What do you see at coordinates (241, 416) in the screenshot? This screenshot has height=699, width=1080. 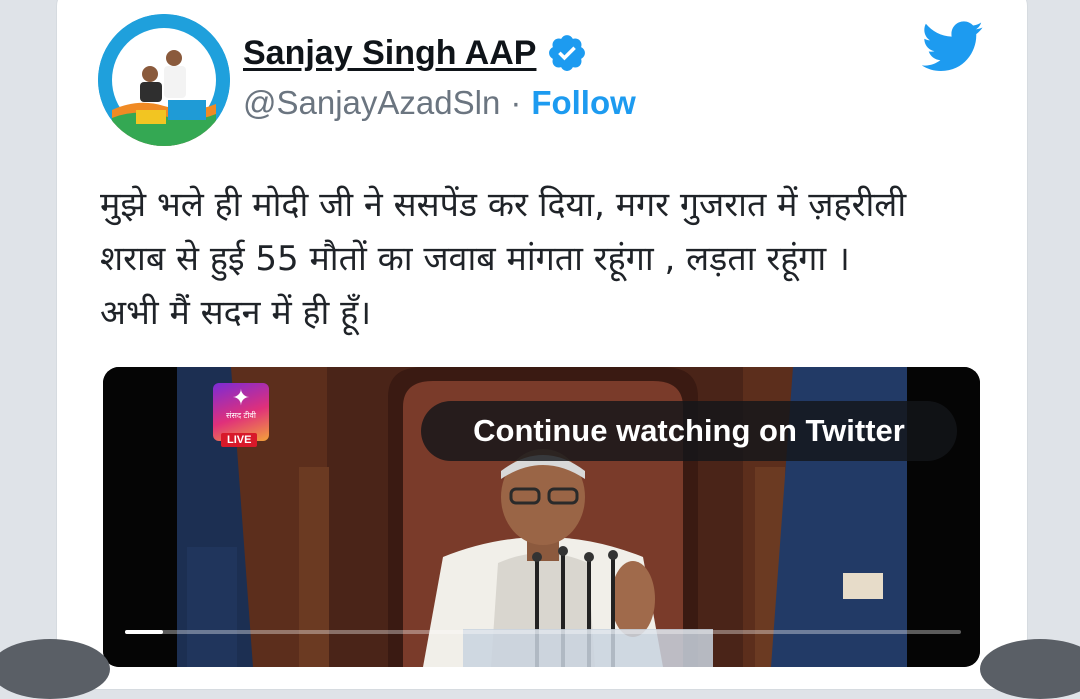 I see `channel-logo-text: संसद टीवी` at bounding box center [241, 416].